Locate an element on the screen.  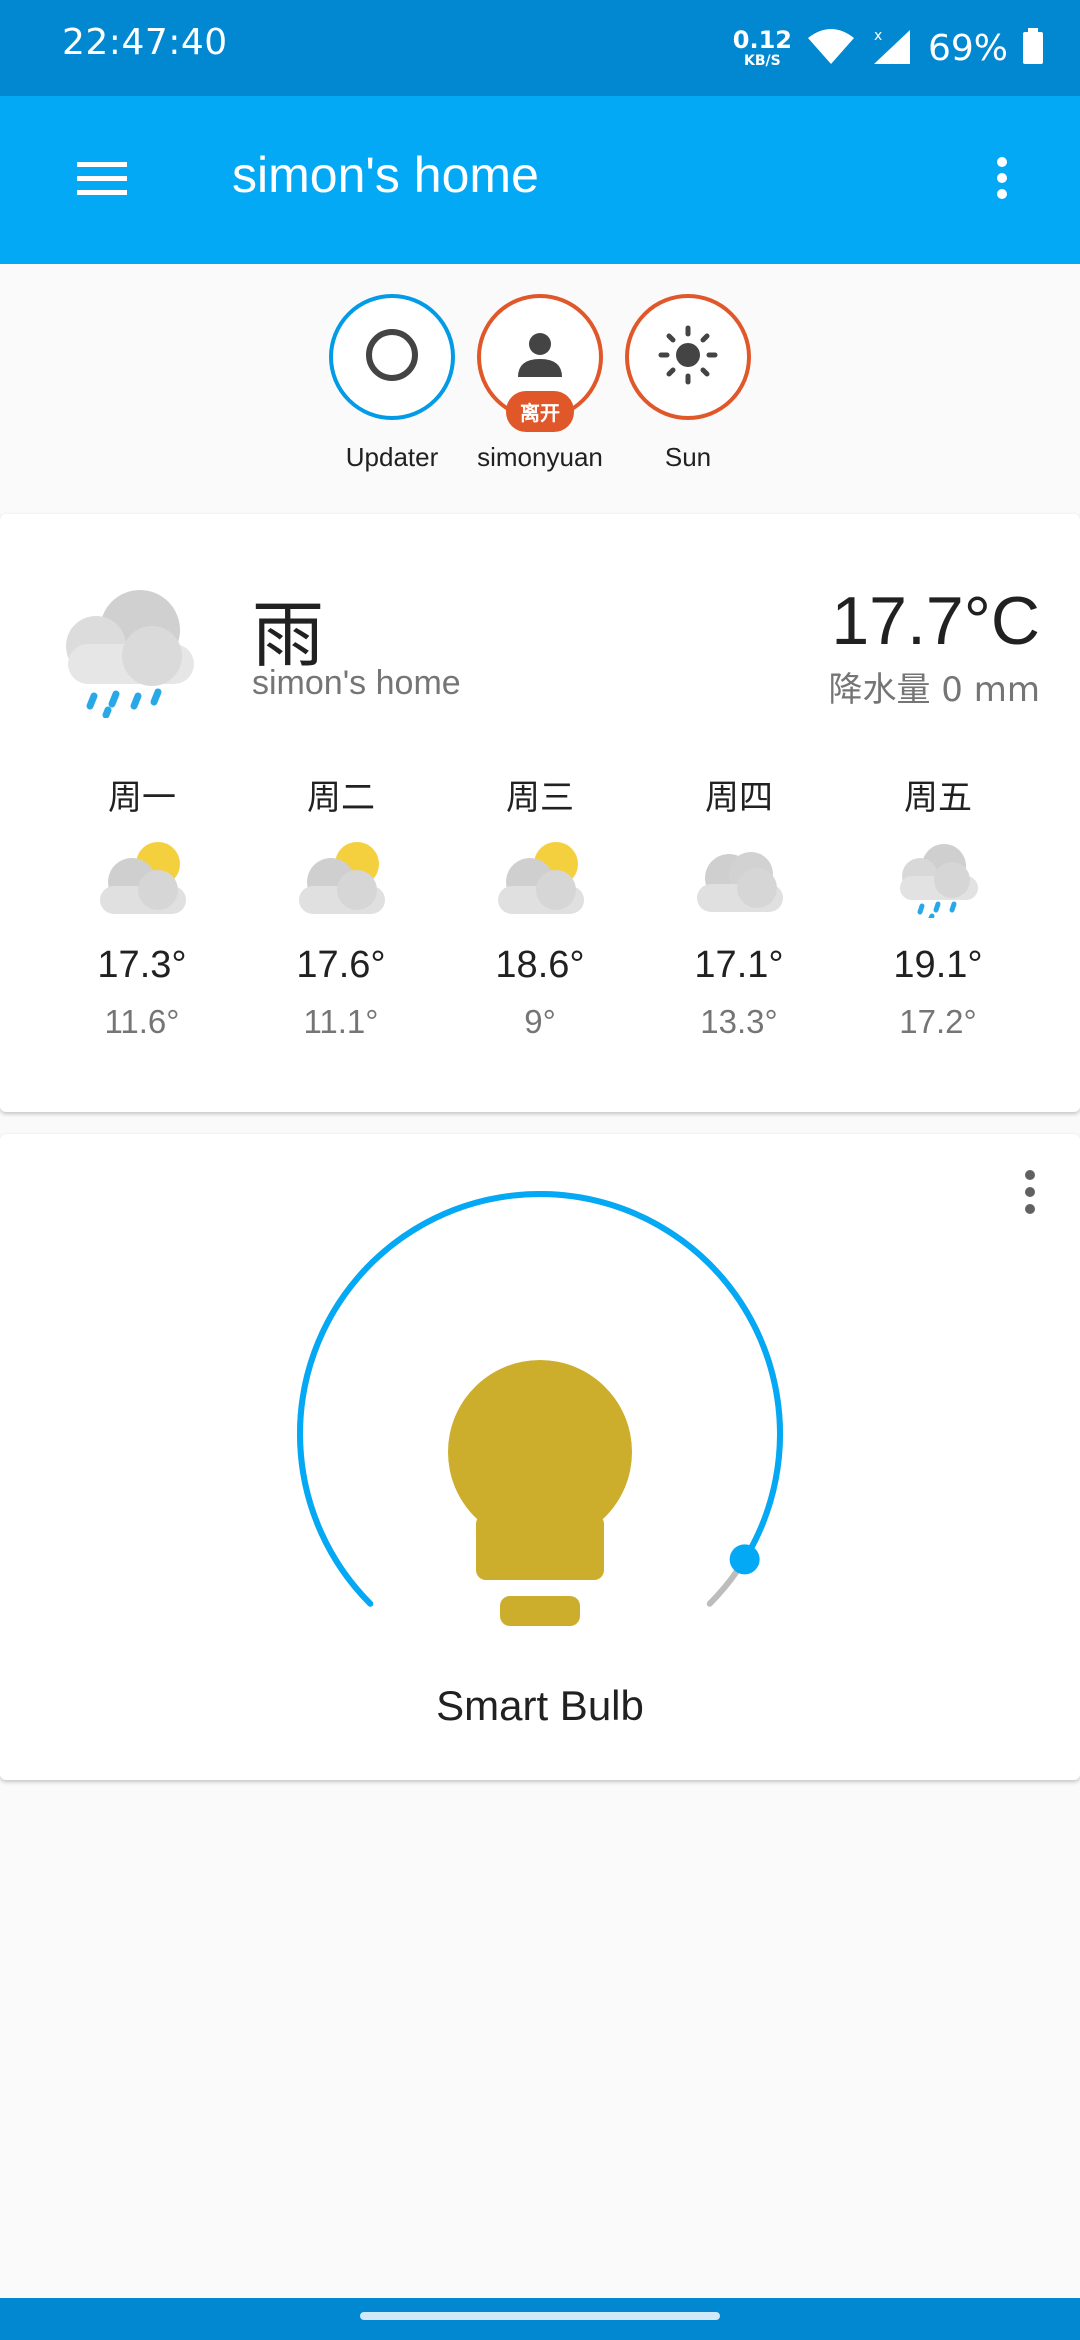
badge-simonyuan: 离开 simonyuan is located at coordinates (540, 383).